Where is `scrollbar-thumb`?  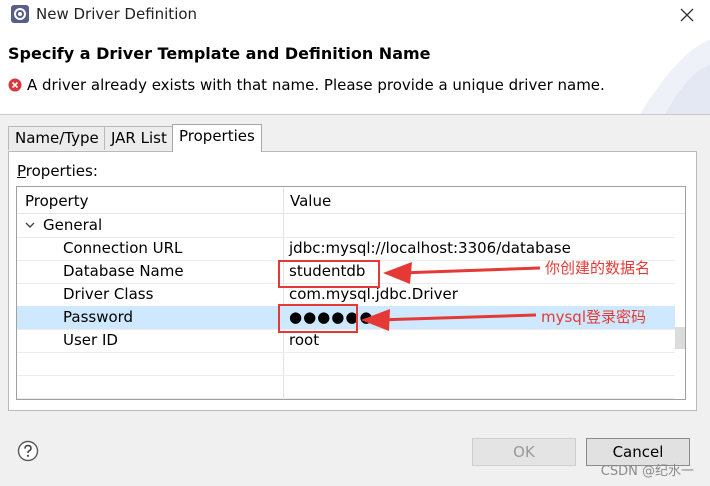
scrollbar-thumb is located at coordinates (680, 338).